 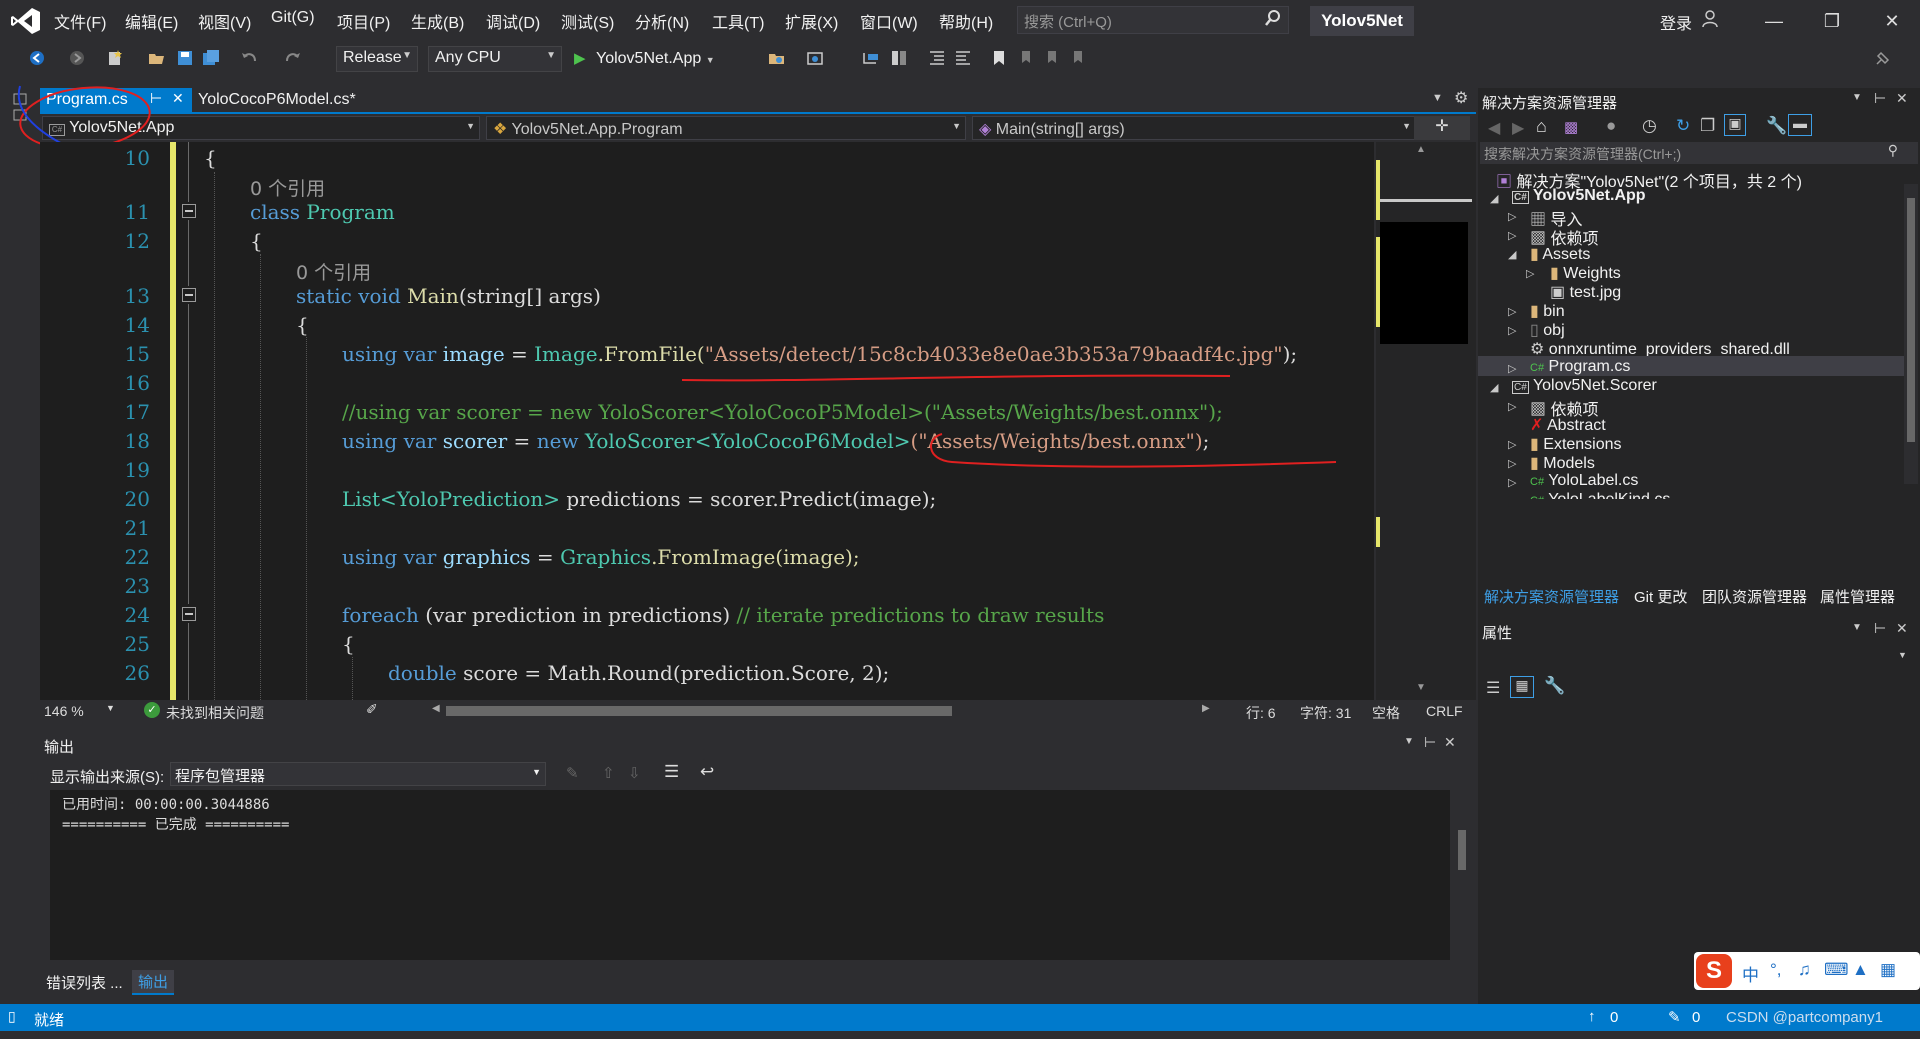 I want to click on sign-in-link: 登录, so click(x=1676, y=22).